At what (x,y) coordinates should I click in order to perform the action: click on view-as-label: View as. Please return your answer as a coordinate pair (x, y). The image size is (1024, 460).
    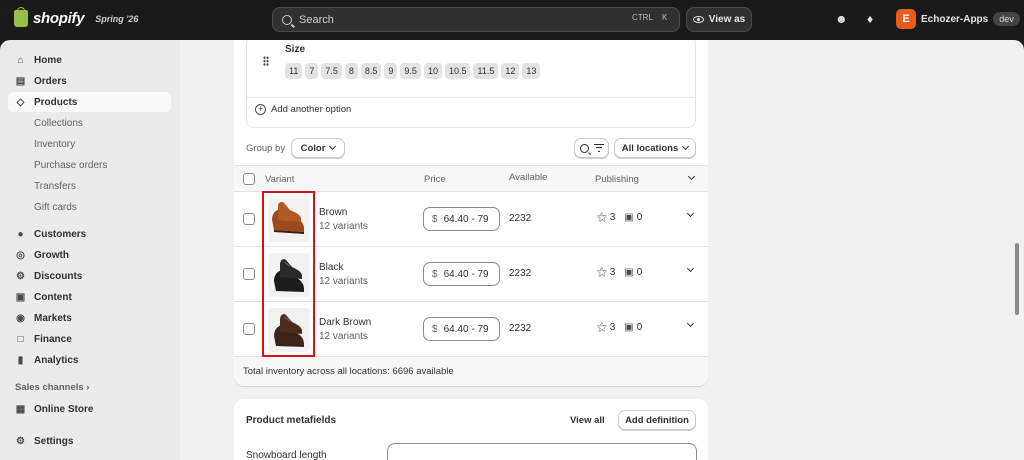
    Looking at the image, I should click on (727, 19).